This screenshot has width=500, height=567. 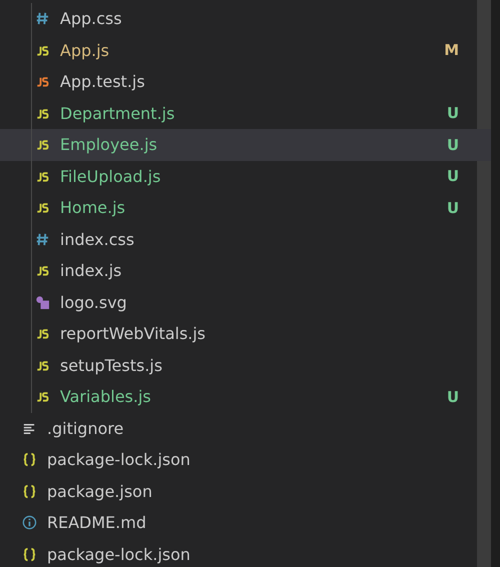 What do you see at coordinates (238, 522) in the screenshot?
I see `file-item: README.md` at bounding box center [238, 522].